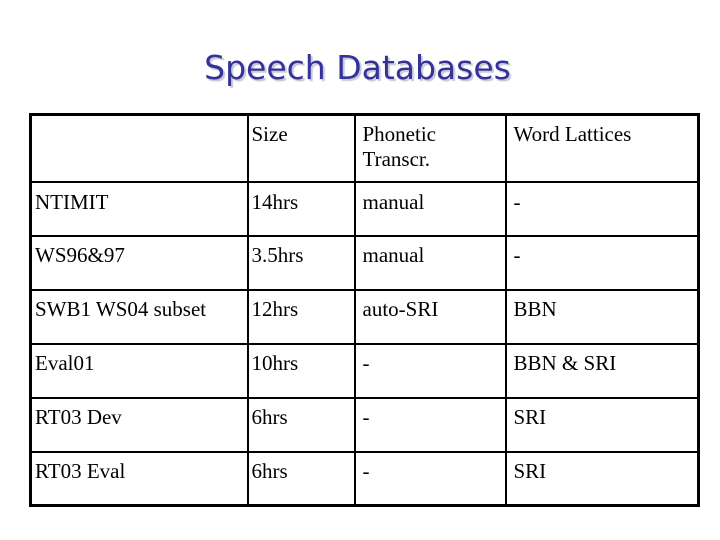  Describe the element at coordinates (602, 316) in the screenshot. I see `cell-lattices: BBN` at that location.